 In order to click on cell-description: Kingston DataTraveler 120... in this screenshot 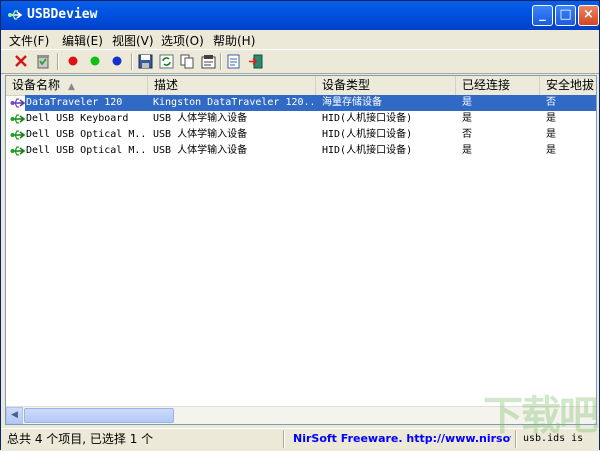, I will do `click(233, 102)`.